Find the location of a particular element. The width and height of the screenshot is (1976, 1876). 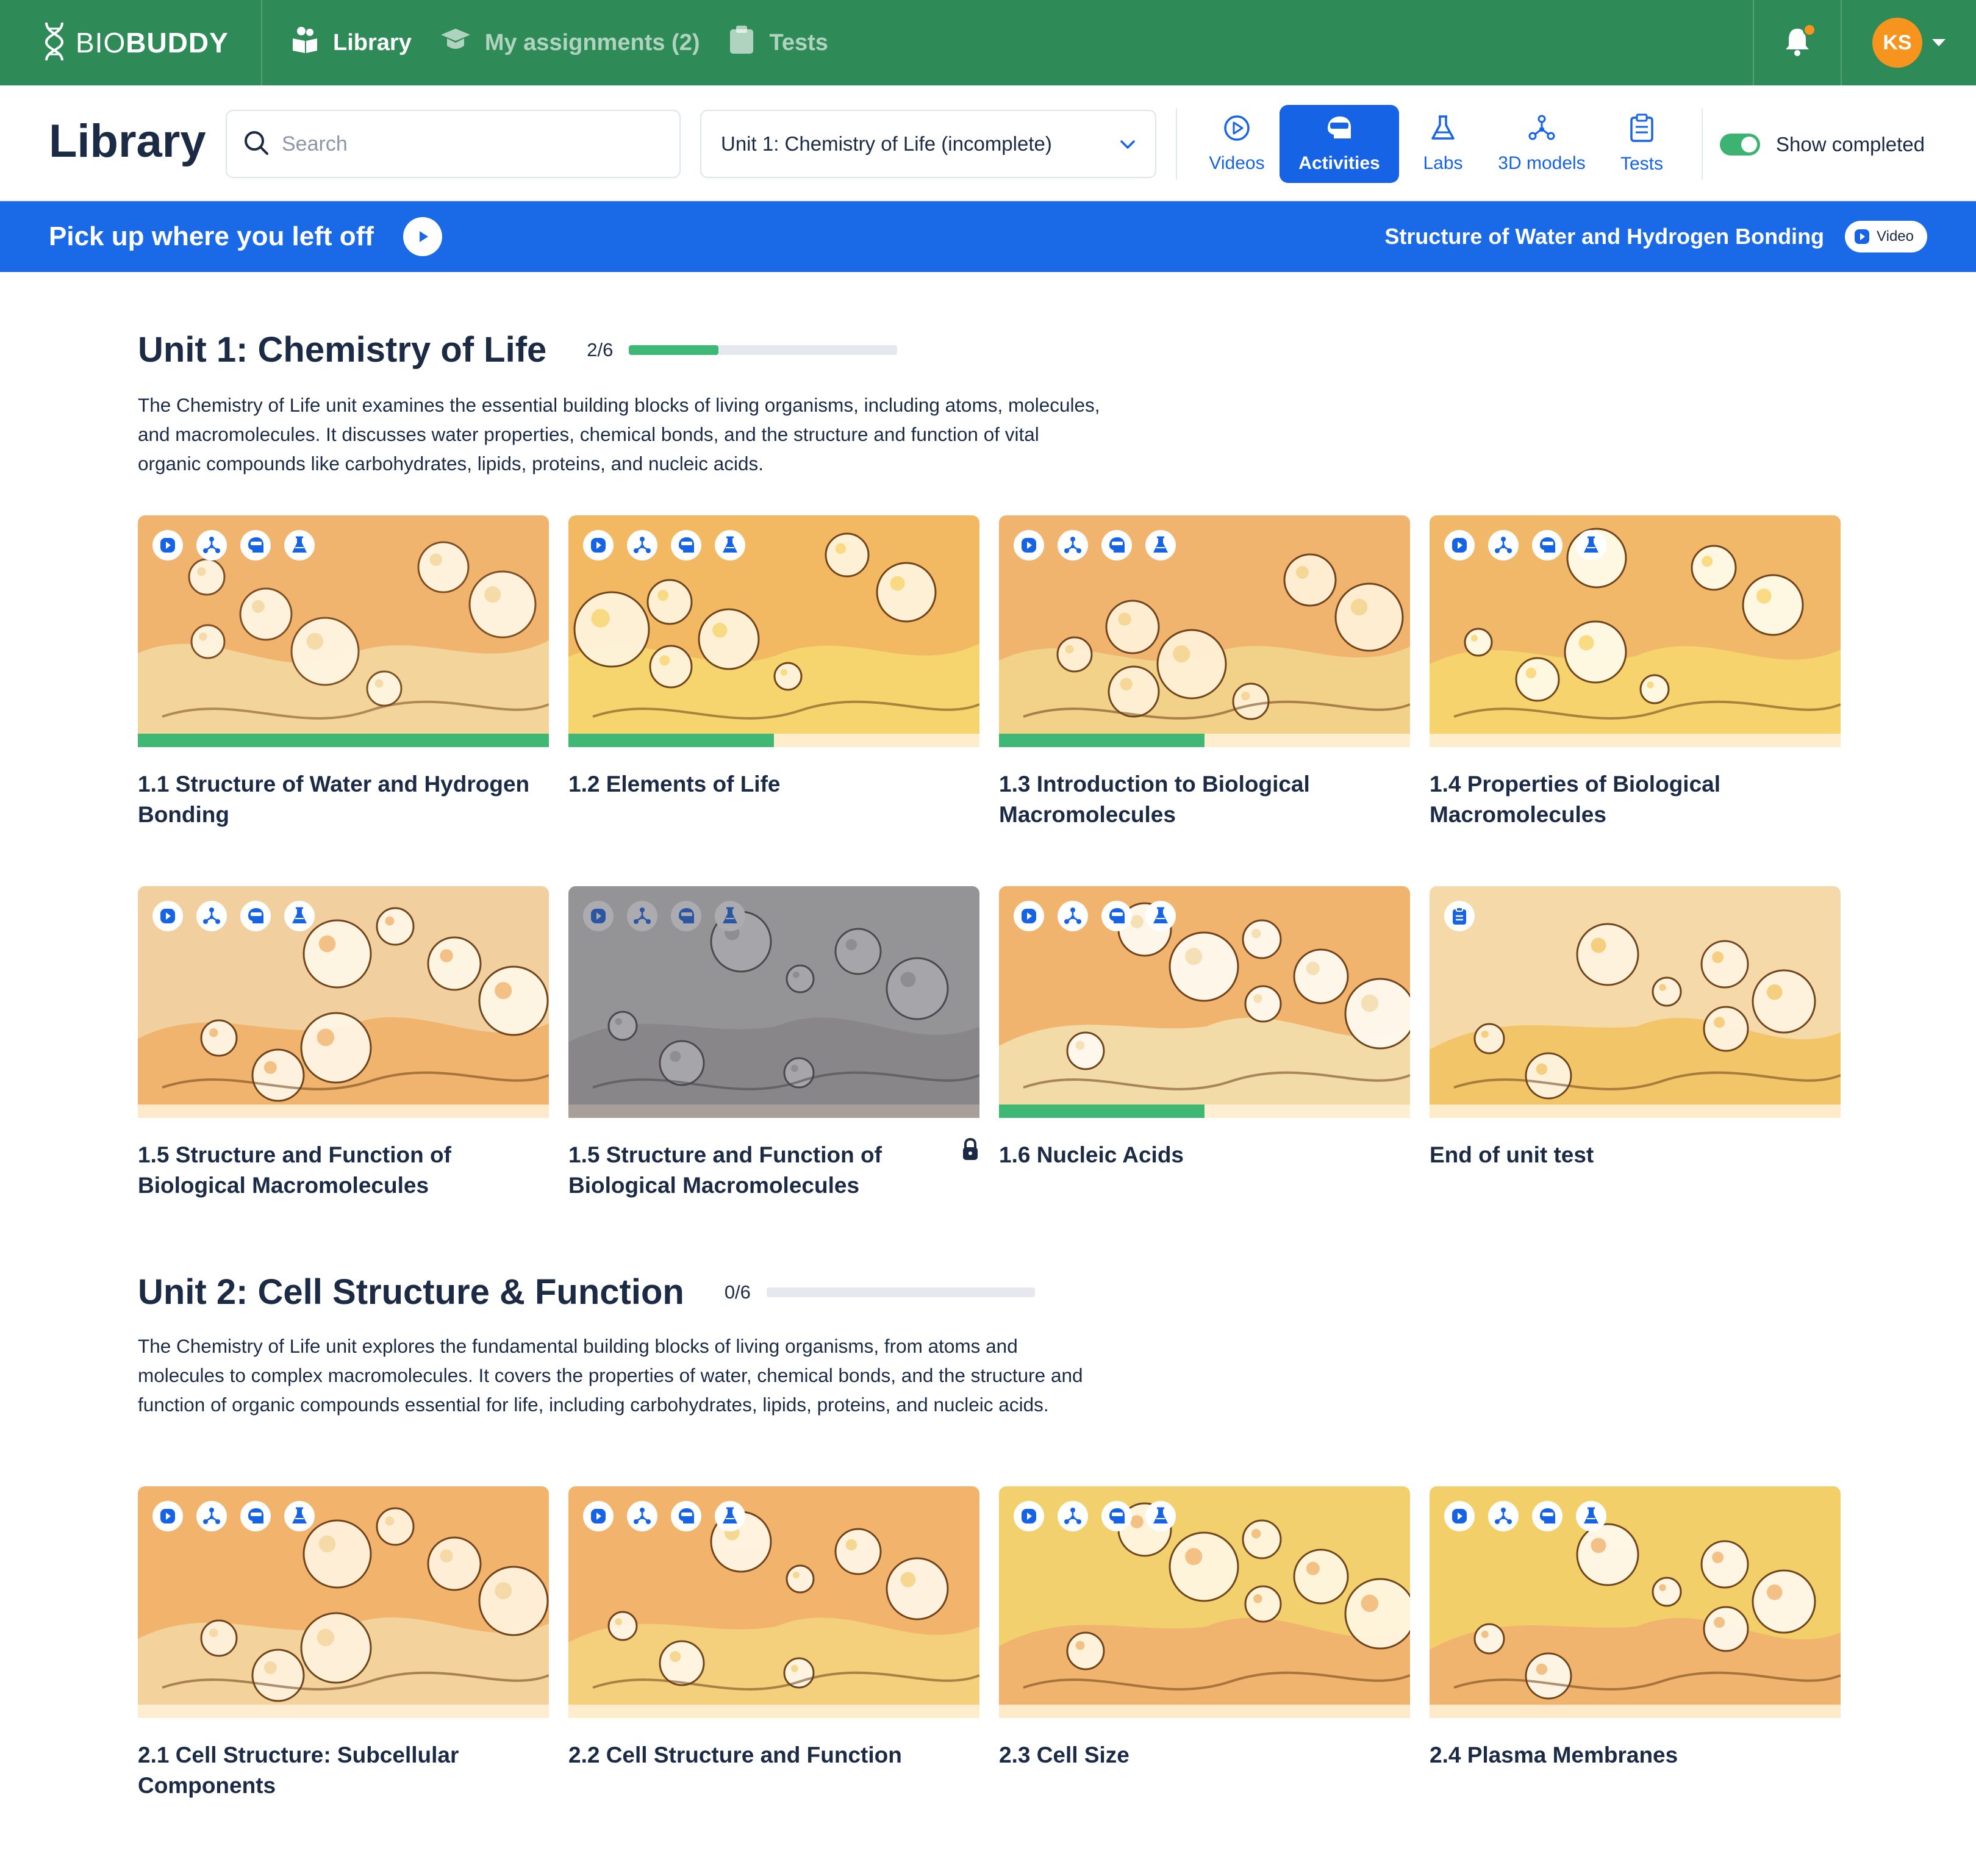

lesson-card: 1.6 Nucleic Acids is located at coordinates (1204, 1028).